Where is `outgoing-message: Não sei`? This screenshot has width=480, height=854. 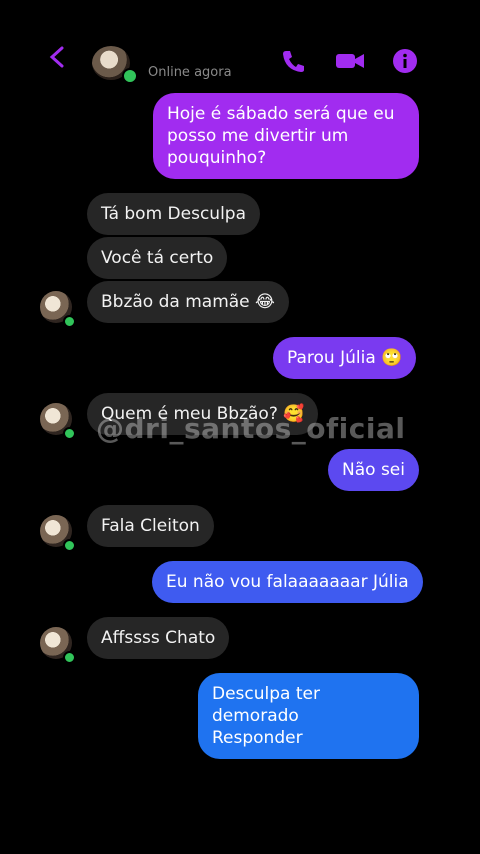
outgoing-message: Não sei is located at coordinates (373, 470).